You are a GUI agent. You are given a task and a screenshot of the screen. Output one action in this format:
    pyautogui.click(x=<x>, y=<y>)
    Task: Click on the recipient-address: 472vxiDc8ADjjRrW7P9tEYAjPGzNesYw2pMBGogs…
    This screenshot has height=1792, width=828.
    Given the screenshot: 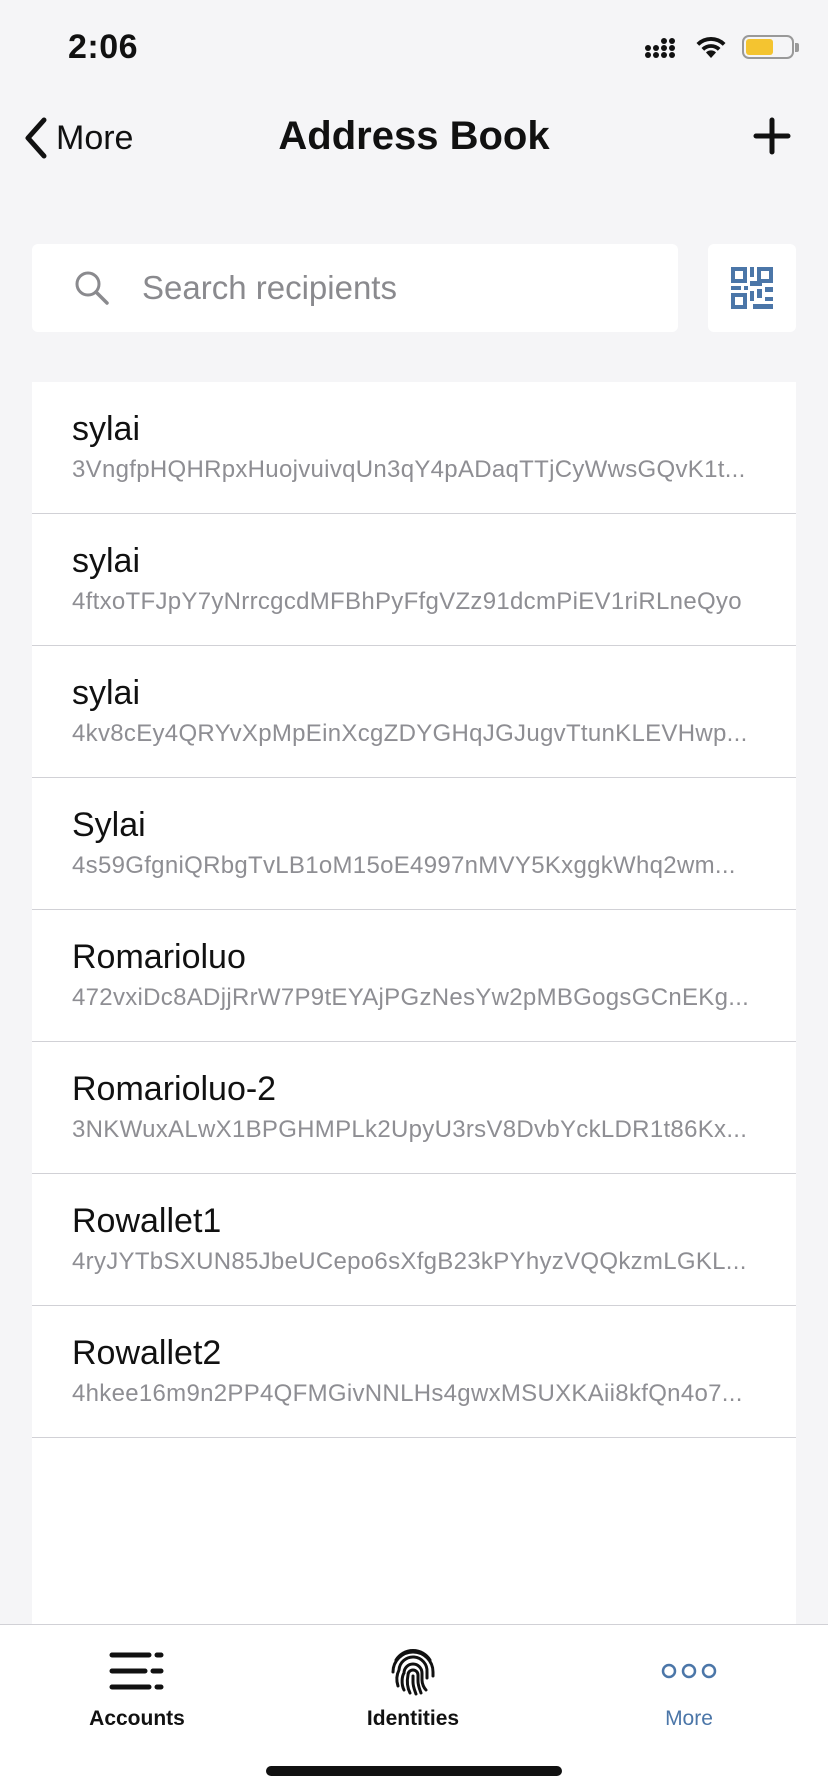 What is the action you would take?
    pyautogui.click(x=411, y=997)
    